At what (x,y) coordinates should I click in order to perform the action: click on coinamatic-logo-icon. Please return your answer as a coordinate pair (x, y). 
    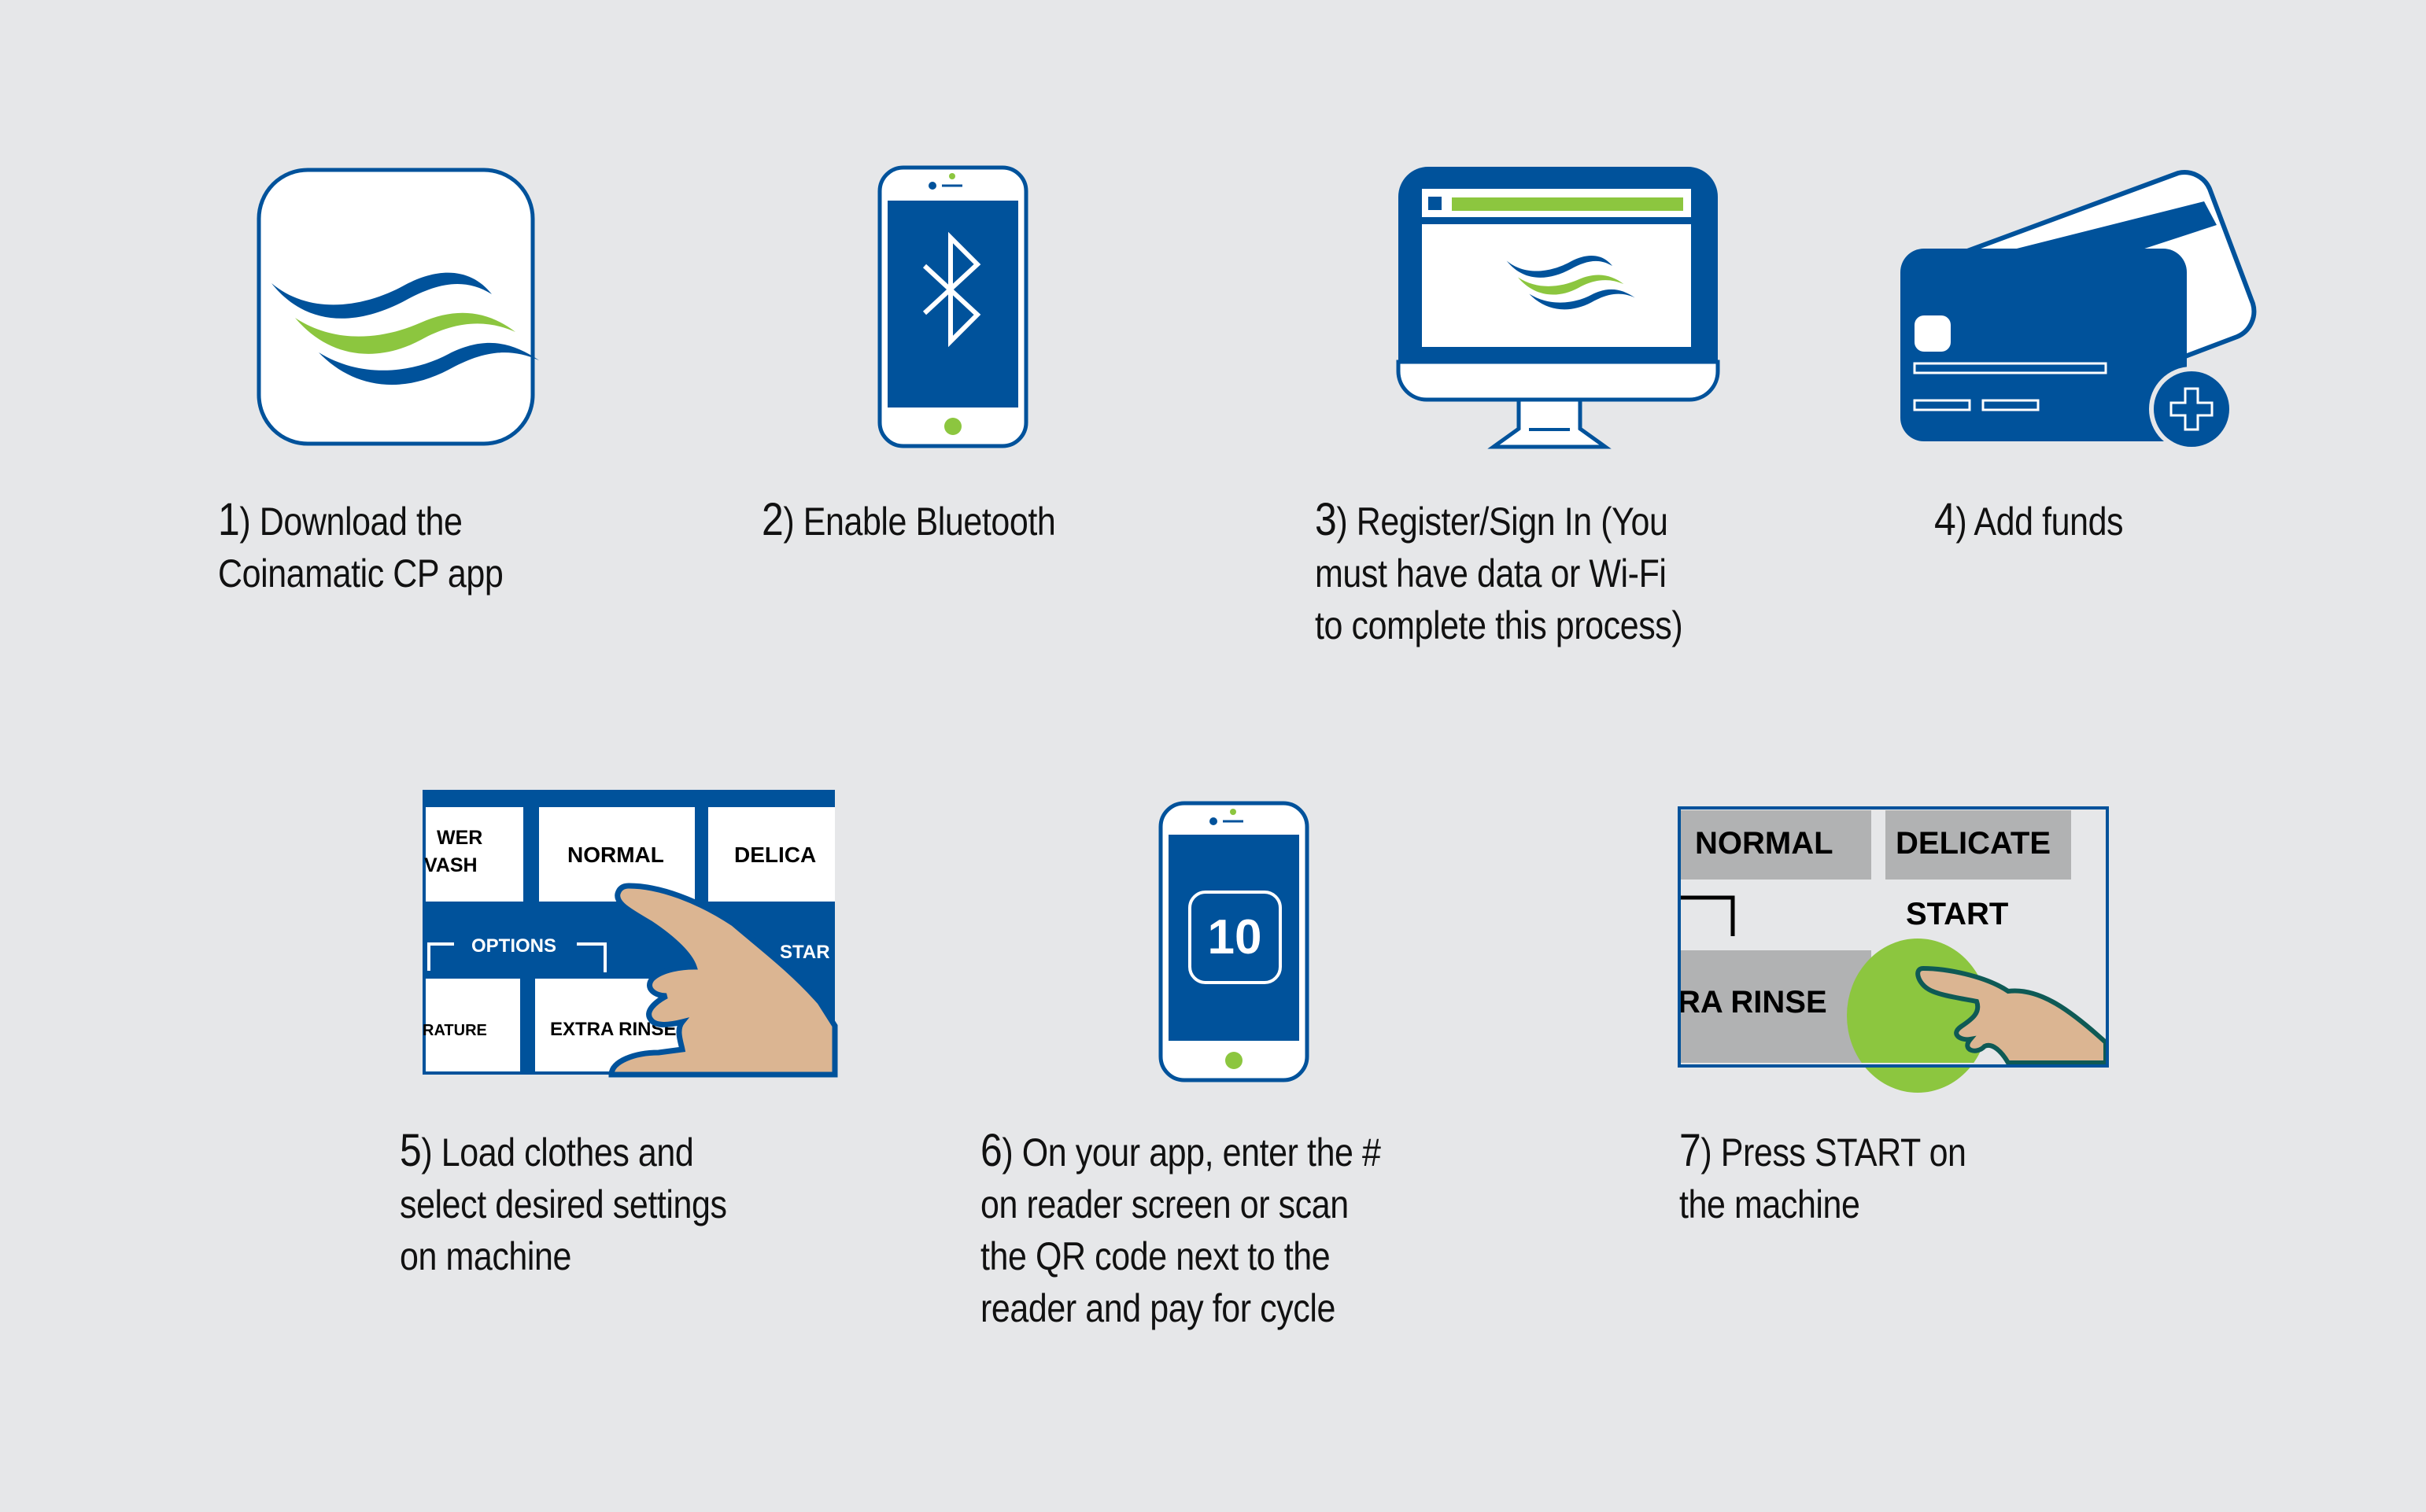
    Looking at the image, I should click on (398, 307).